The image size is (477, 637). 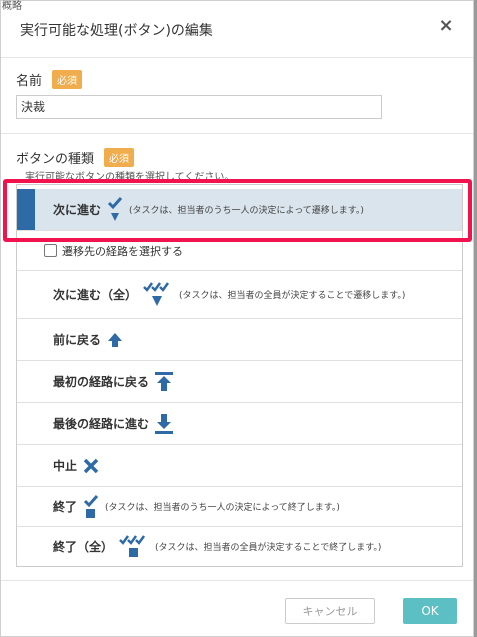 I want to click on option-label: 次に進む, so click(x=77, y=210).